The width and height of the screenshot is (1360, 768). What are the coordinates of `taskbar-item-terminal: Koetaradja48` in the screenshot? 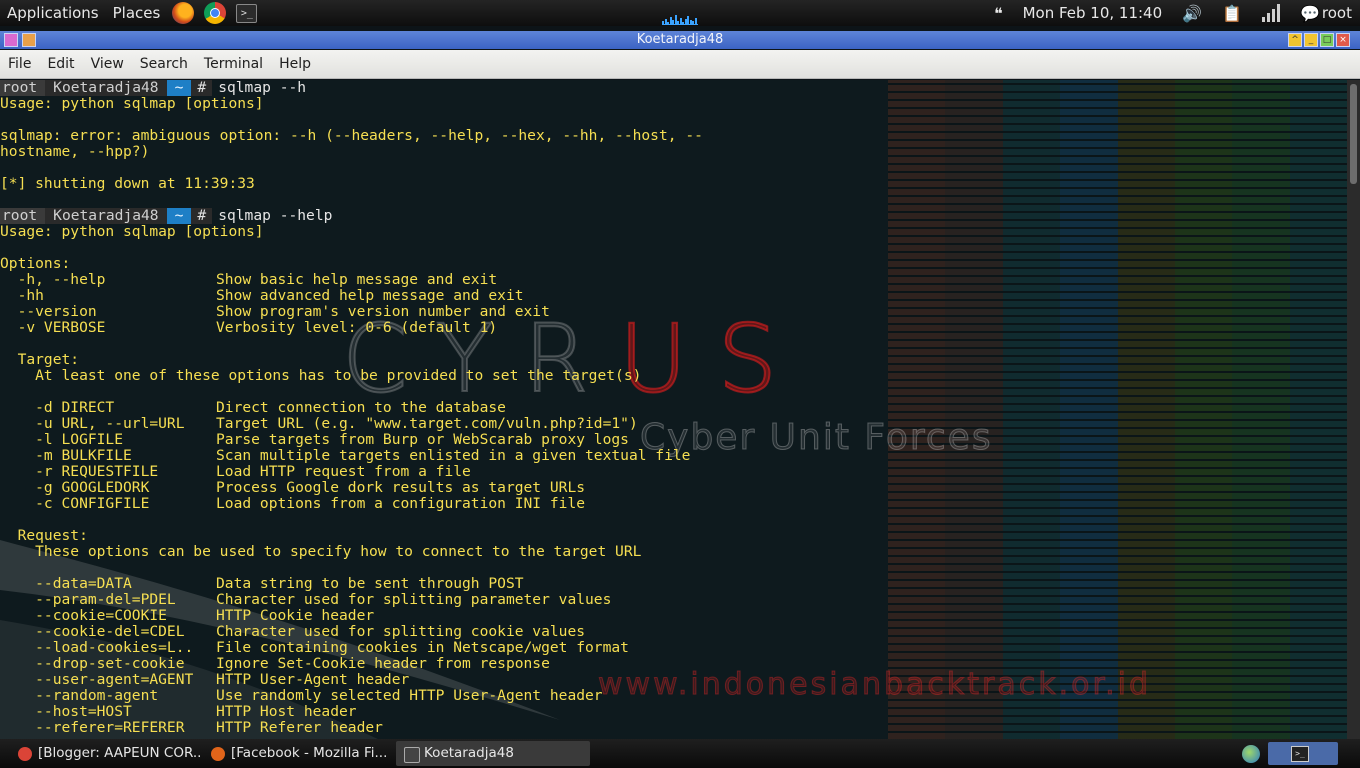 It's located at (493, 753).